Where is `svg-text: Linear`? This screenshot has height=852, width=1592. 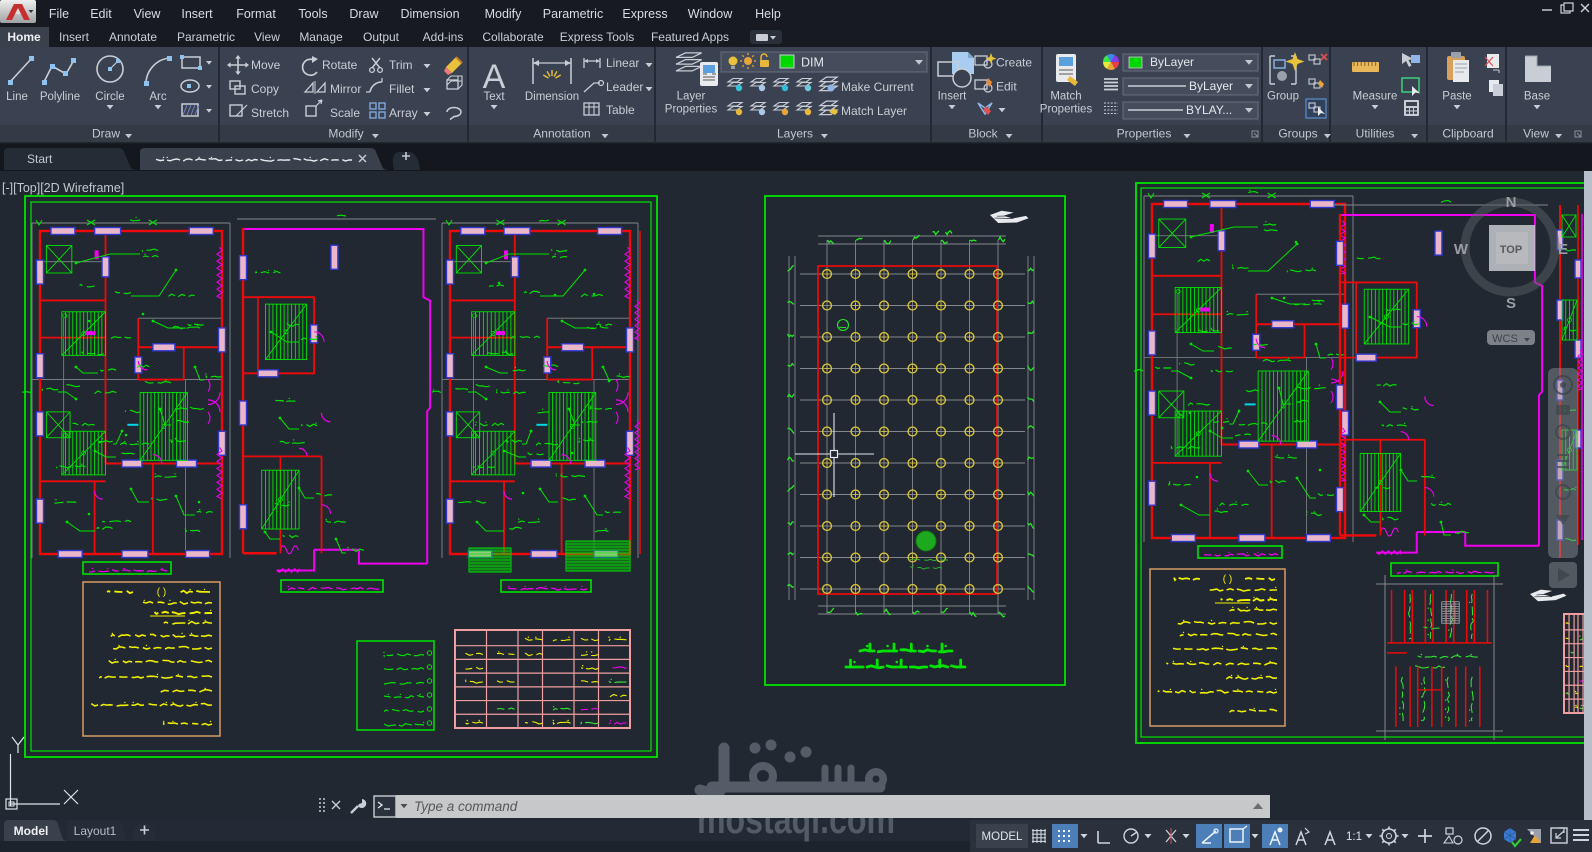 svg-text: Linear is located at coordinates (622, 63).